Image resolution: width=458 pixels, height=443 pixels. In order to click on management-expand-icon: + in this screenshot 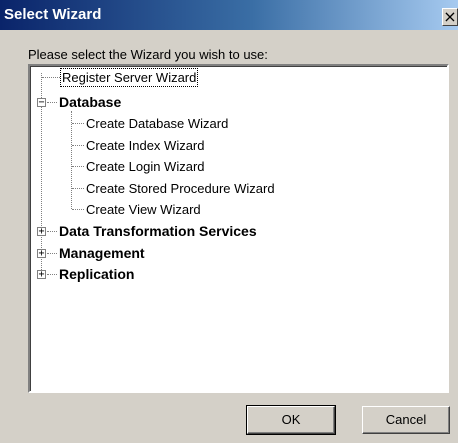, I will do `click(41, 254)`.